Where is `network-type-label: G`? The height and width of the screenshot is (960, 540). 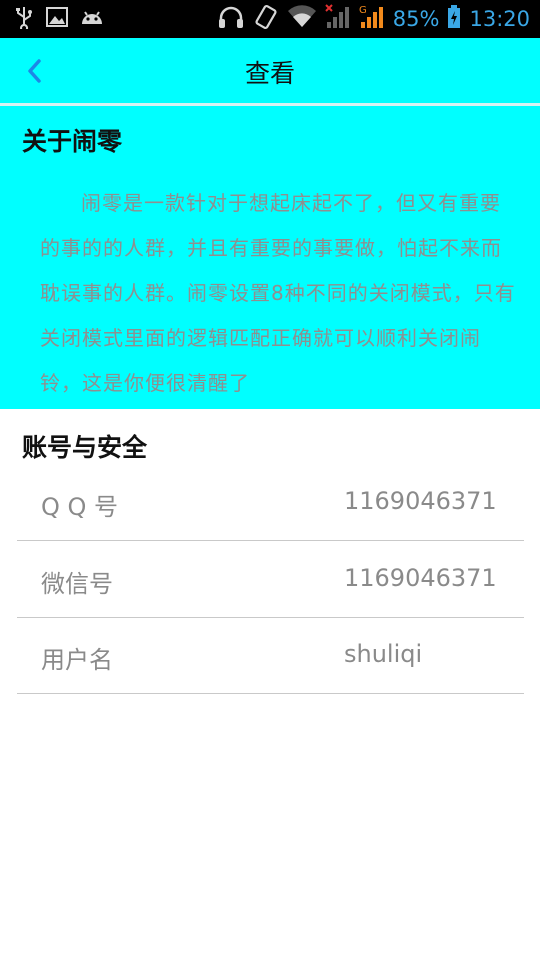
network-type-label: G is located at coordinates (363, 10).